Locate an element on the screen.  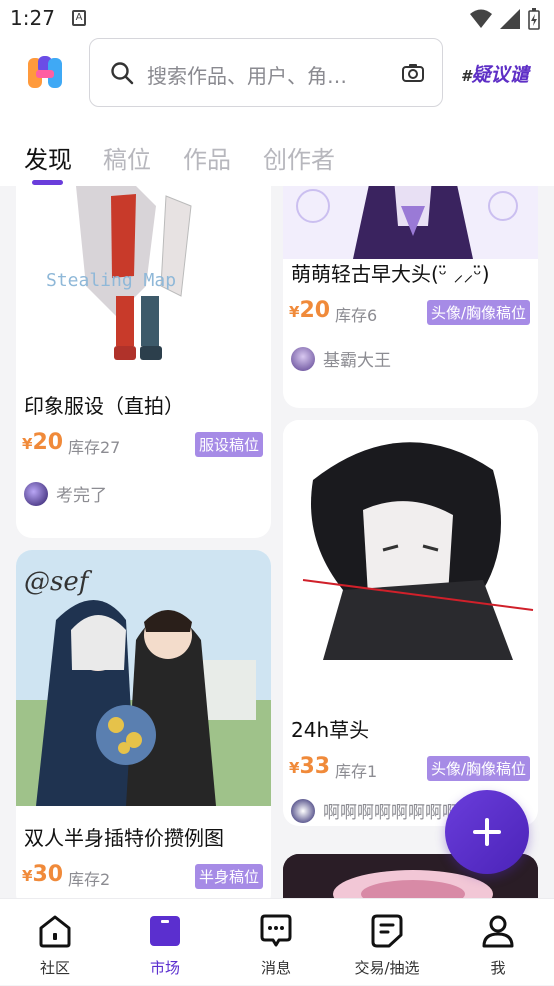
status-icons is located at coordinates (505, 19).